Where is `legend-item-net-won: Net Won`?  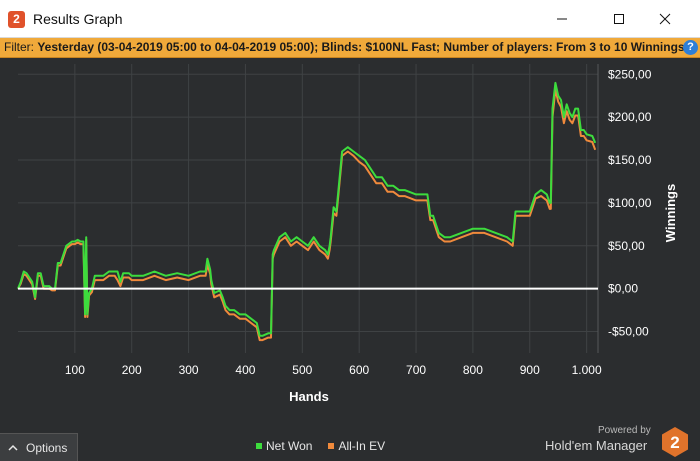
legend-item-net-won: Net Won is located at coordinates (284, 446).